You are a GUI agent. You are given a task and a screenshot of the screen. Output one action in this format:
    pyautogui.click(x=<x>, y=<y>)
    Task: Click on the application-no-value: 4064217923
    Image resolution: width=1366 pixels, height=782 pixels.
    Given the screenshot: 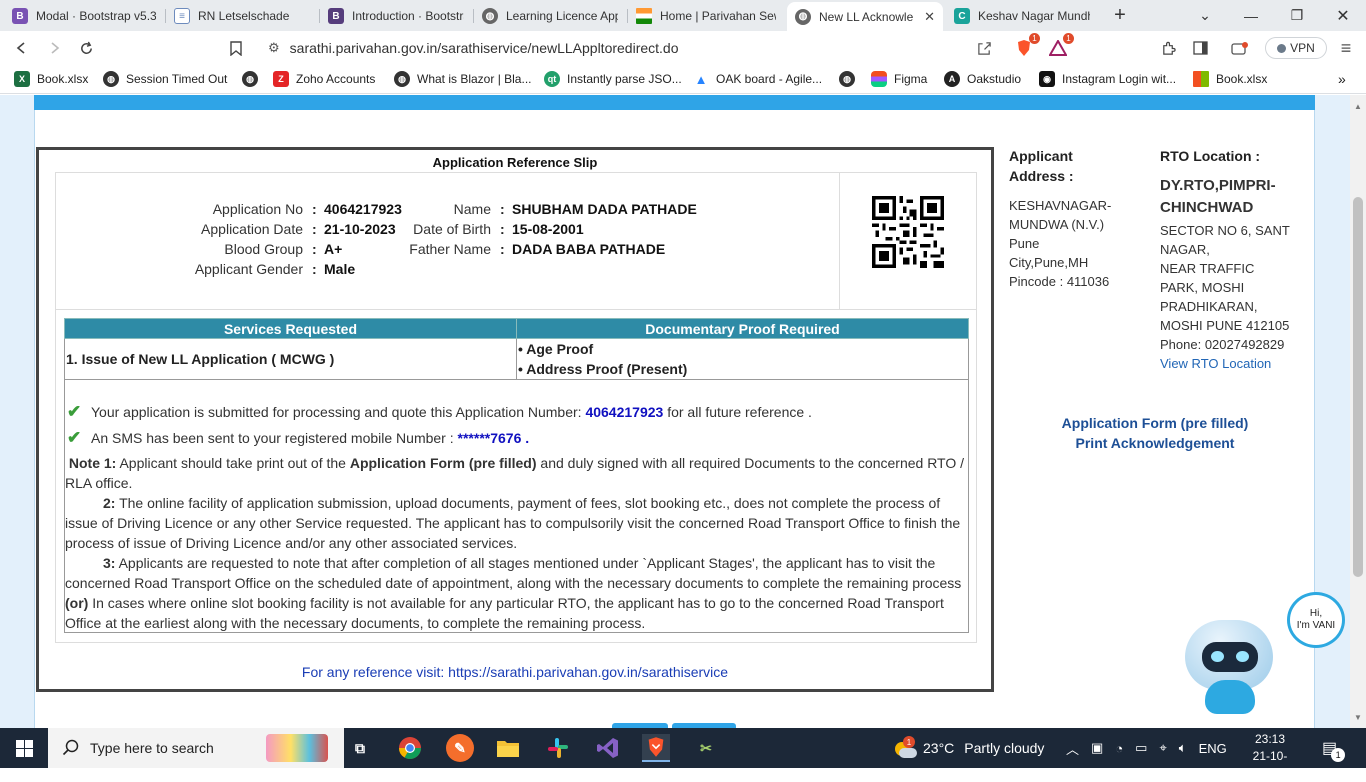 What is the action you would take?
    pyautogui.click(x=363, y=209)
    